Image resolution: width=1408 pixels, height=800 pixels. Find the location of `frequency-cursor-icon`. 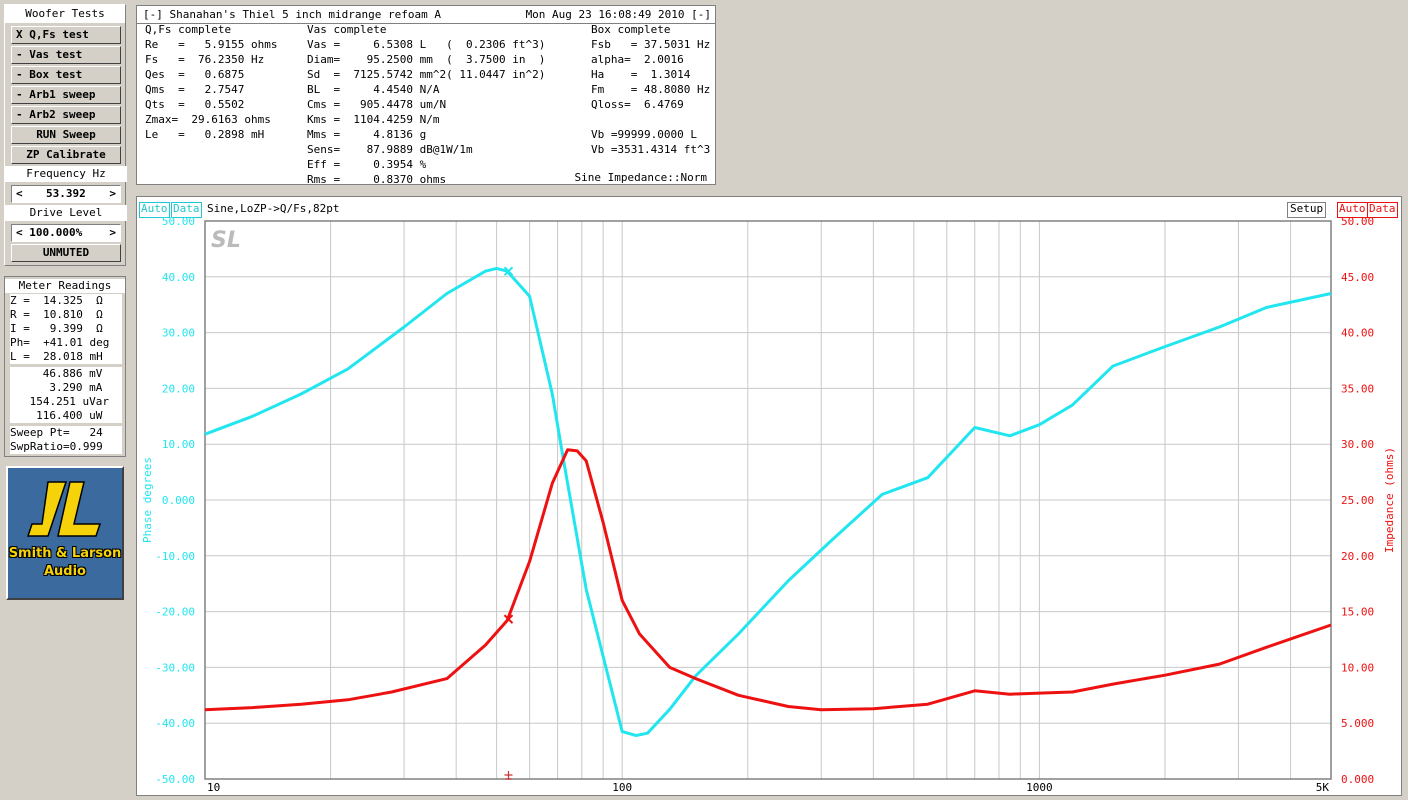

frequency-cursor-icon is located at coordinates (508, 775).